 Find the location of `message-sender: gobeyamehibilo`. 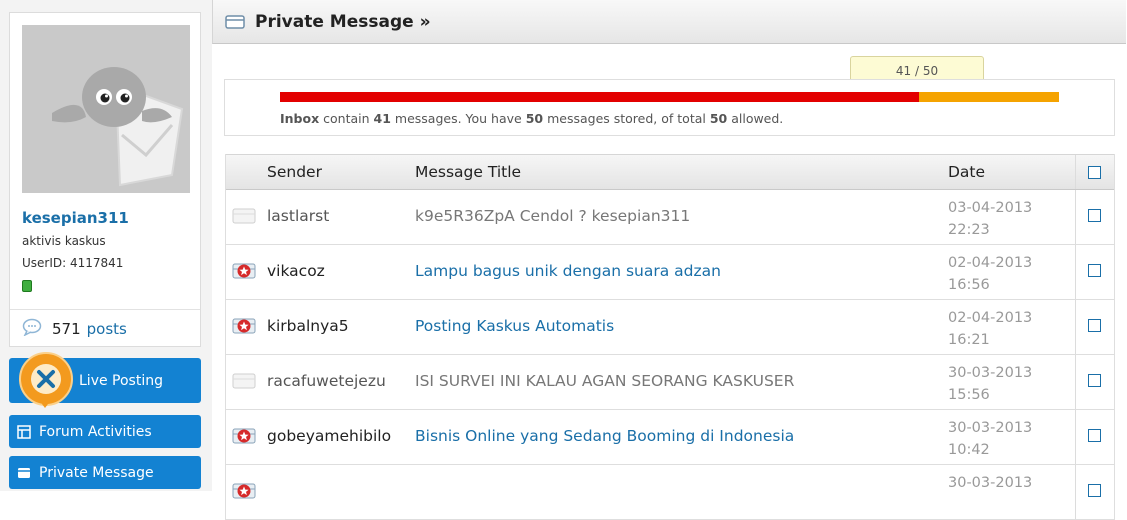

message-sender: gobeyamehibilo is located at coordinates (329, 436).